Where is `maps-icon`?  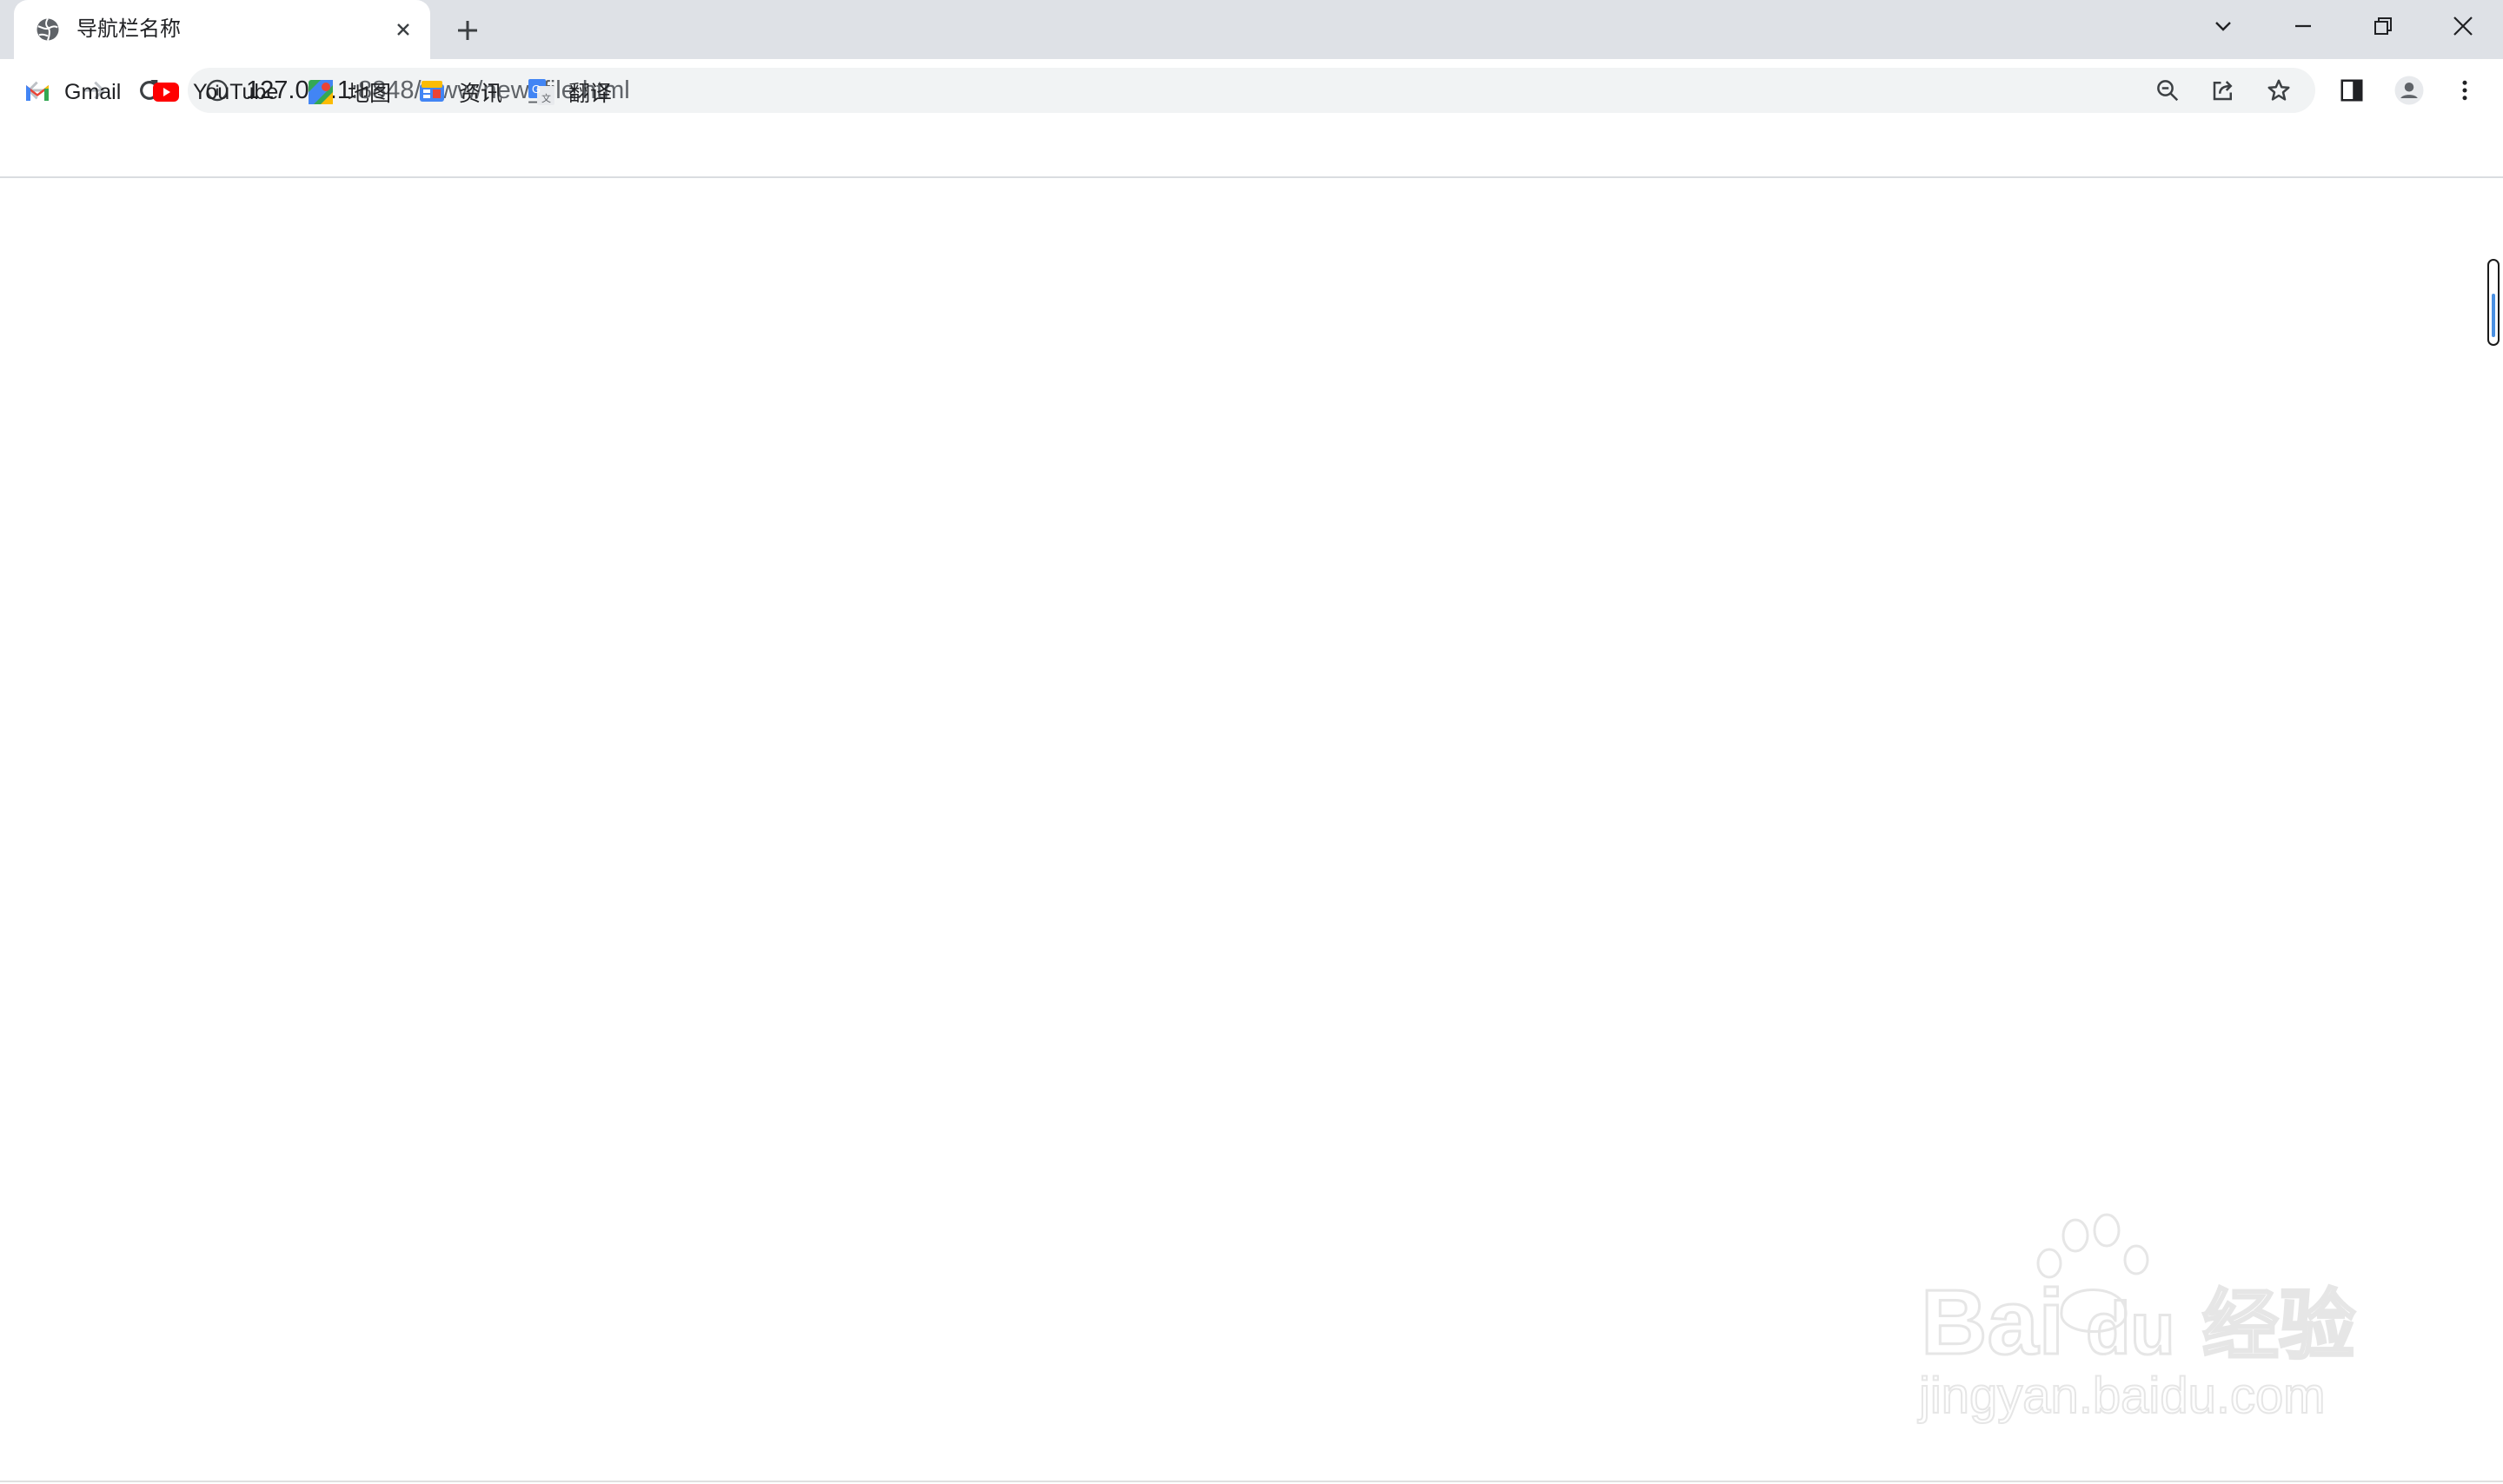 maps-icon is located at coordinates (321, 92).